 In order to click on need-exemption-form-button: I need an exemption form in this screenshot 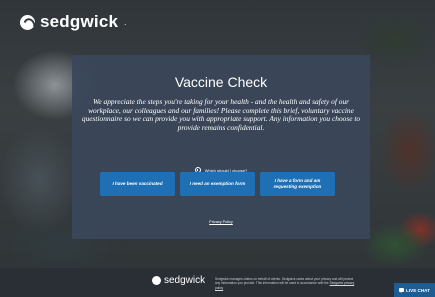, I will do `click(217, 184)`.